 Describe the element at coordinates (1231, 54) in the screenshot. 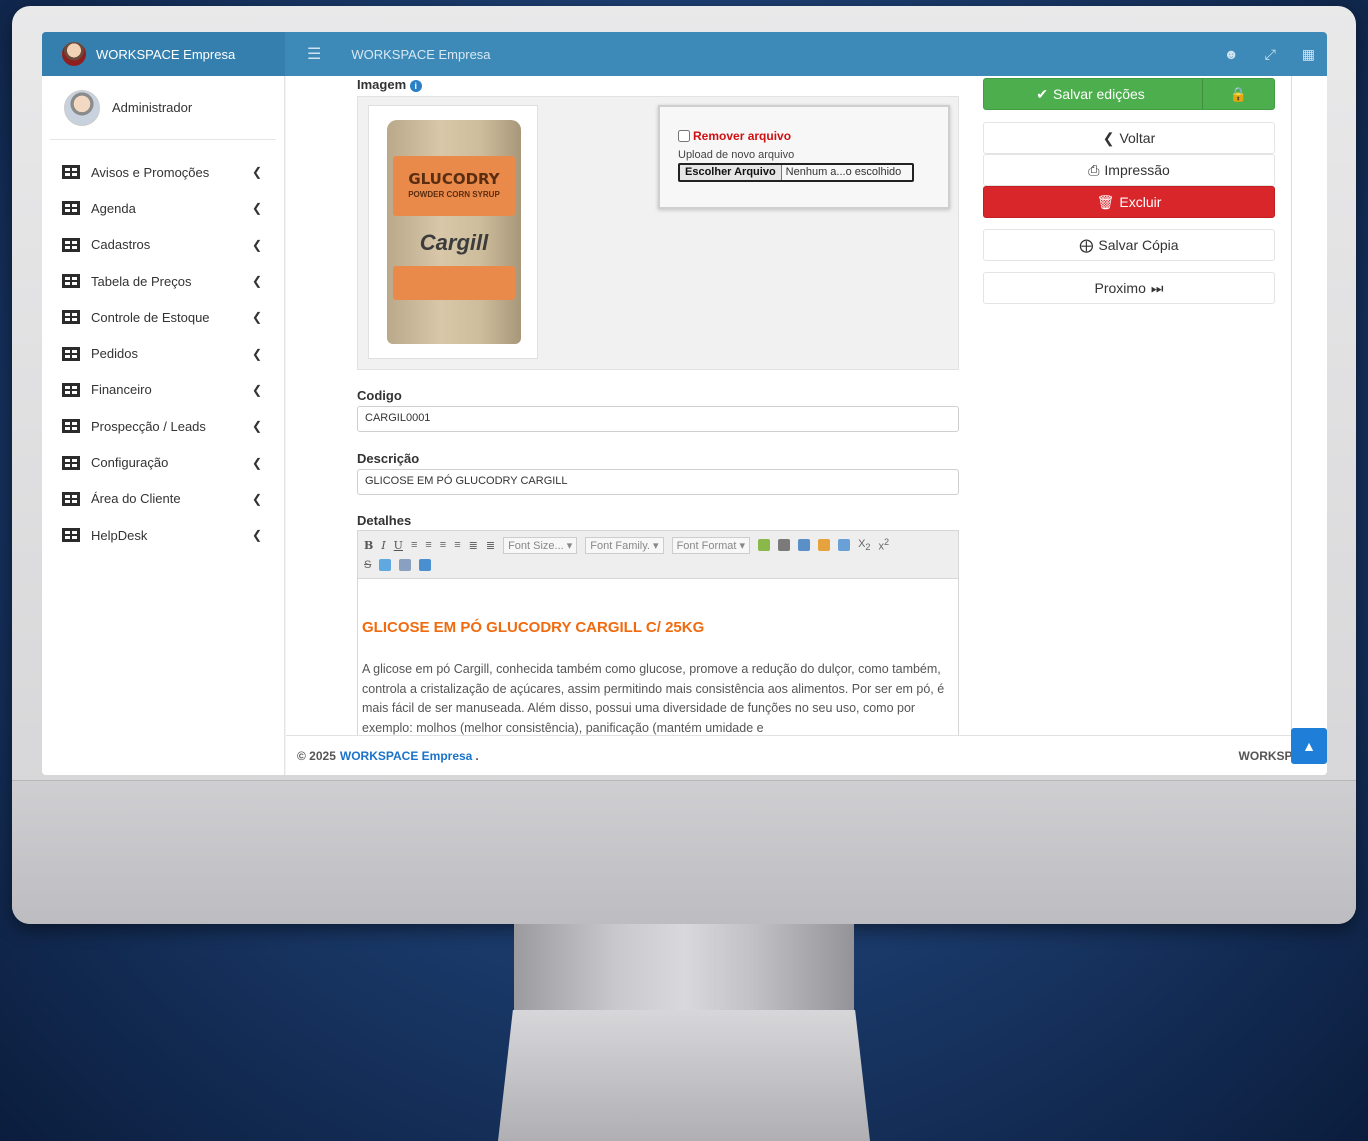

I see `user-icon: ☻` at that location.